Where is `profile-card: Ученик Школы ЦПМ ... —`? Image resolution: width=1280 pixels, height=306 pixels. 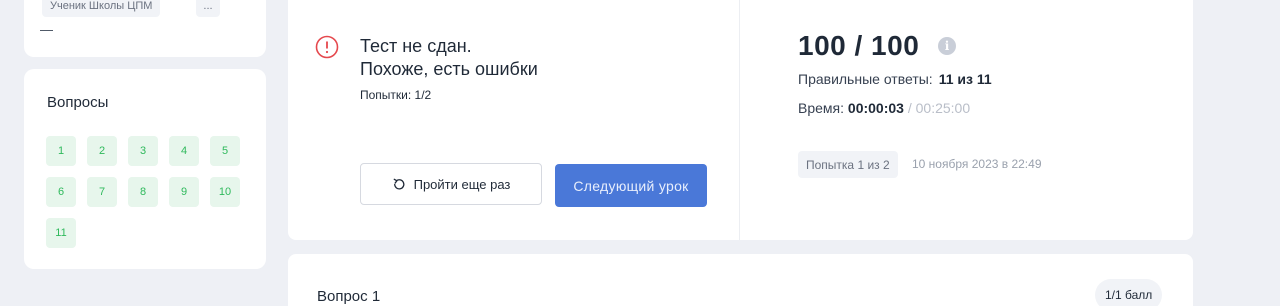
profile-card: Ученик Школы ЦПМ ... — is located at coordinates (145, 28).